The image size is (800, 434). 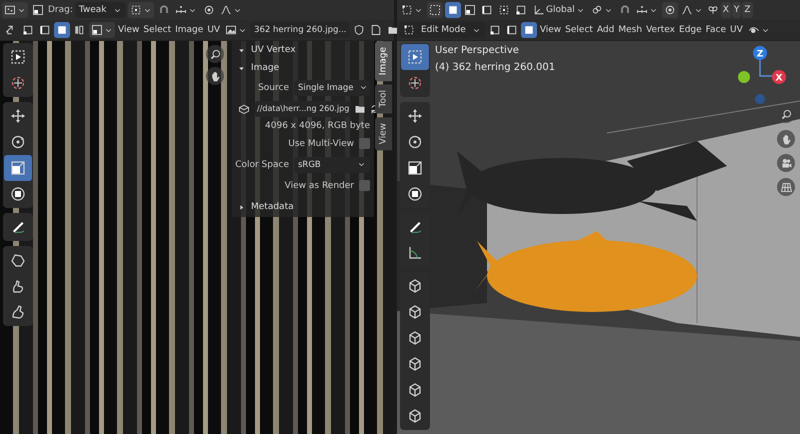 What do you see at coordinates (415, 253) in the screenshot?
I see `ruler-icon` at bounding box center [415, 253].